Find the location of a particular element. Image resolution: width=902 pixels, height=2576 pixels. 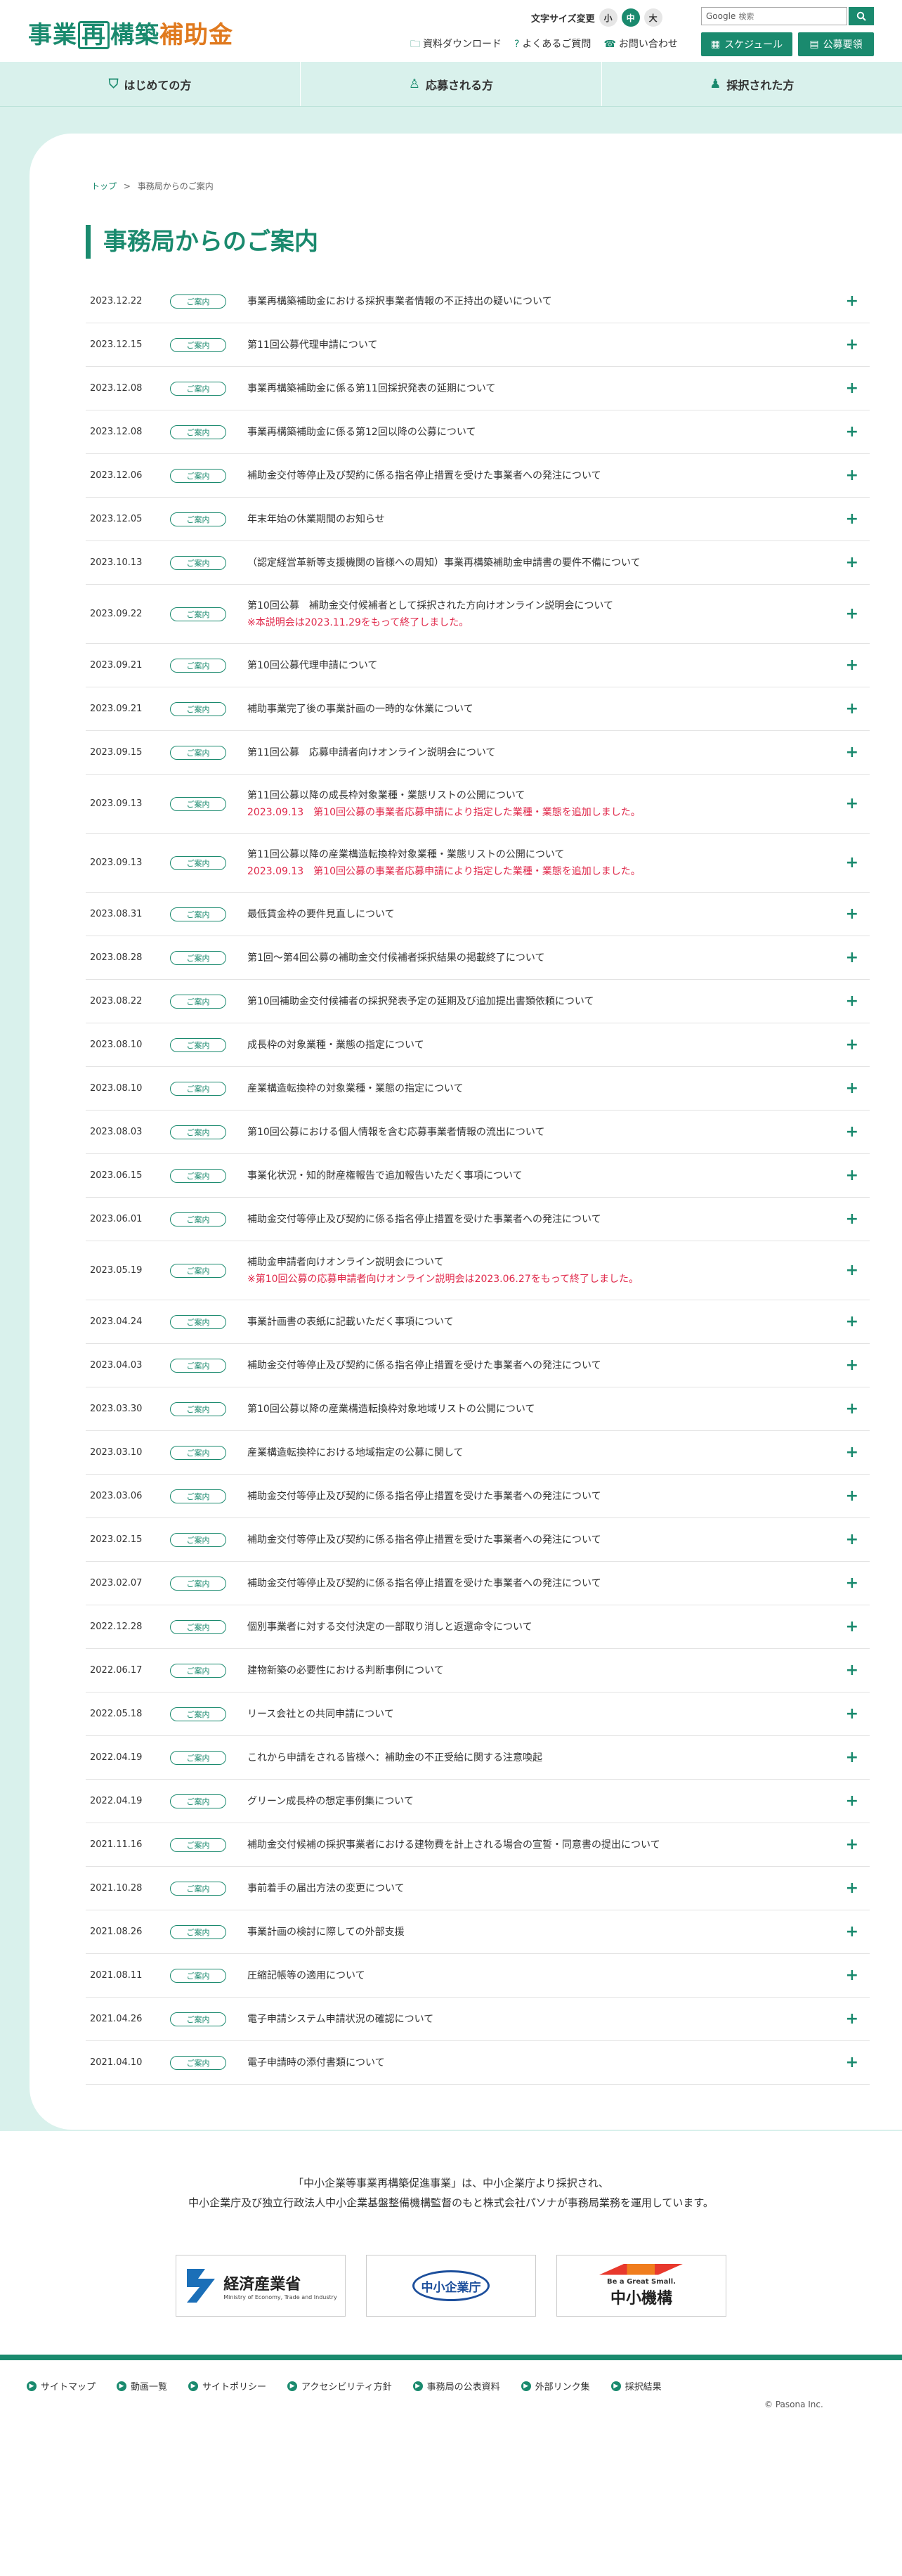

news-title: 個別事業者に対する交付決定の一部取り消しと返還命令について is located at coordinates (390, 1628).